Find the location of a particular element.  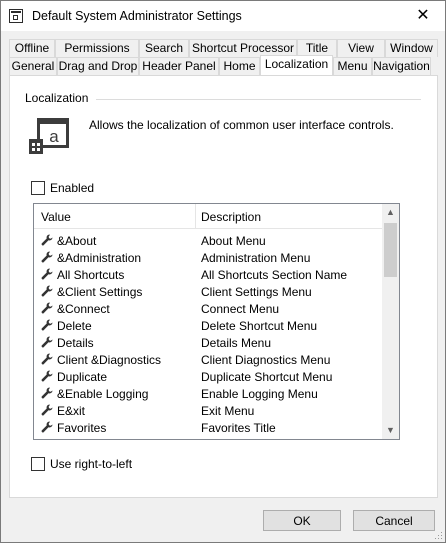

list-item: All Shortcuts All Shortcuts Section Name is located at coordinates (208, 274).